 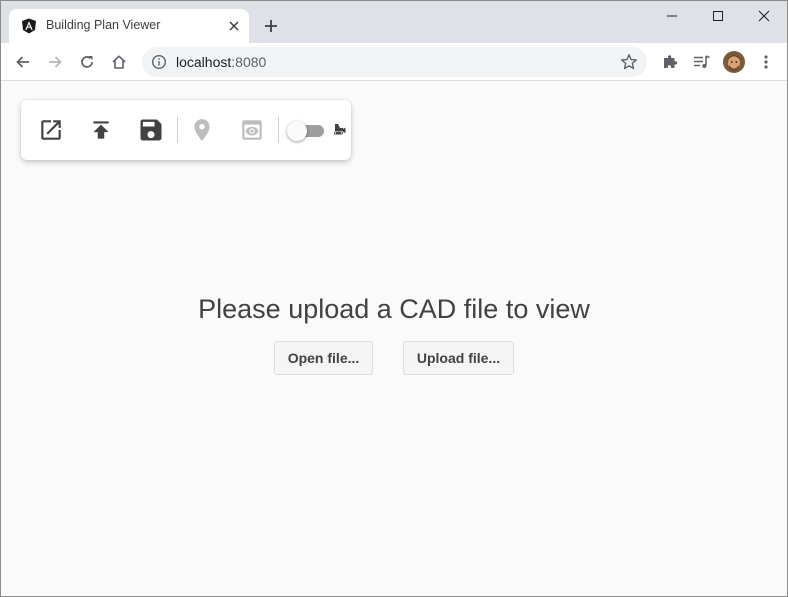 I want to click on puzzle-icon, so click(x=671, y=61).